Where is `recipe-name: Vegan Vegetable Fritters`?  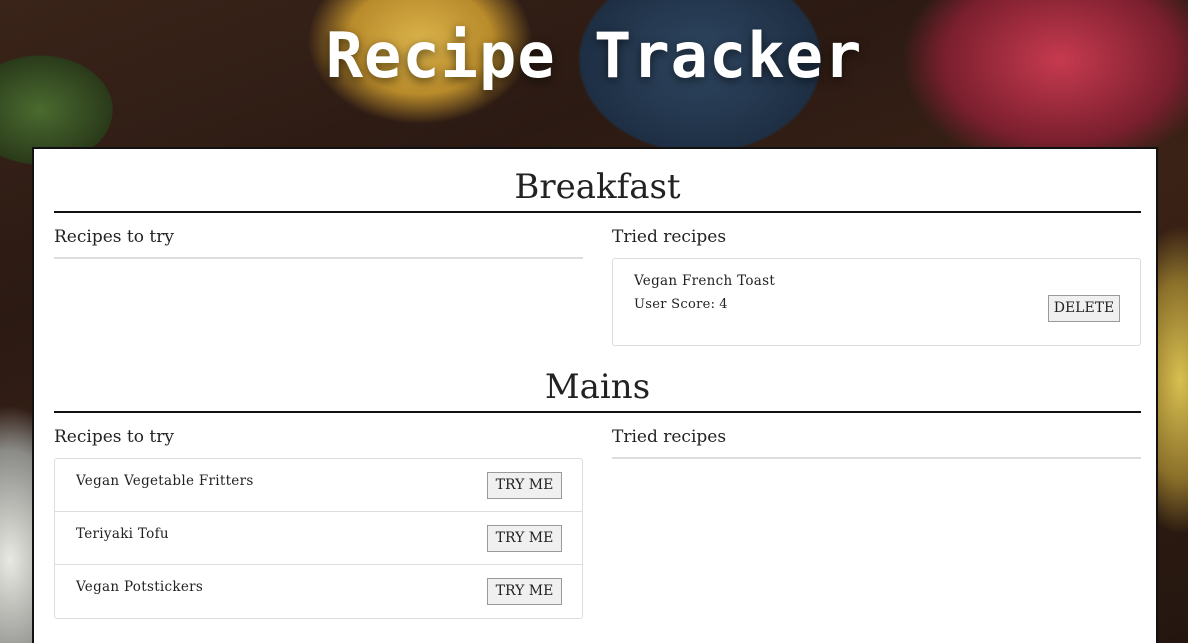 recipe-name: Vegan Vegetable Fritters is located at coordinates (165, 481).